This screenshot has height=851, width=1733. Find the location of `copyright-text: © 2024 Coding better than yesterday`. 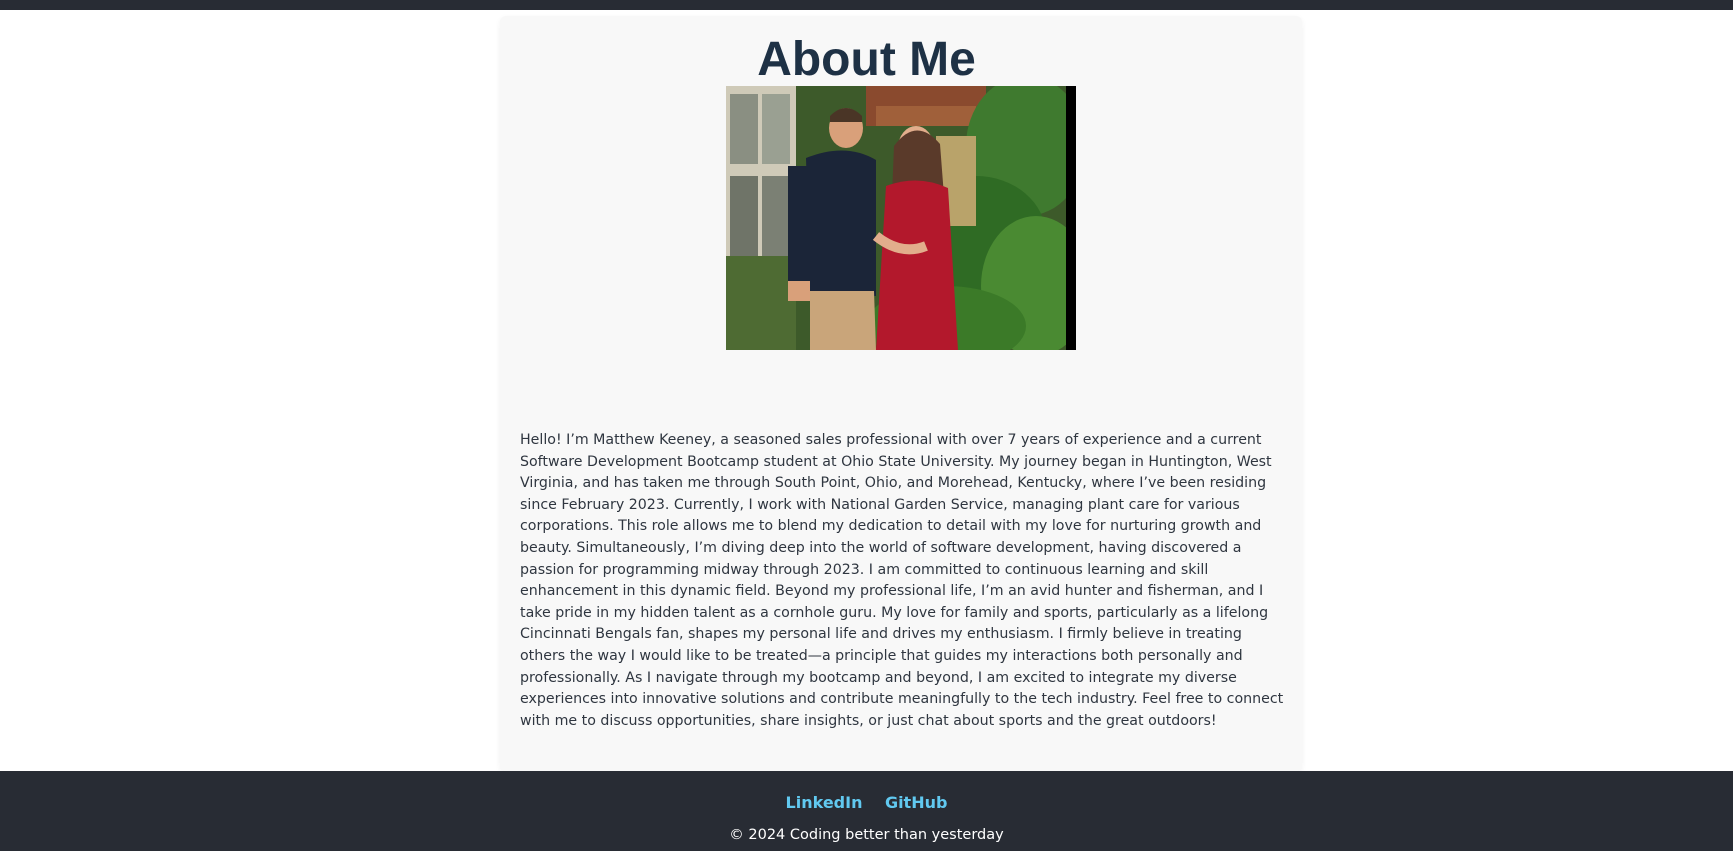

copyright-text: © 2024 Coding better than yesterday is located at coordinates (866, 835).